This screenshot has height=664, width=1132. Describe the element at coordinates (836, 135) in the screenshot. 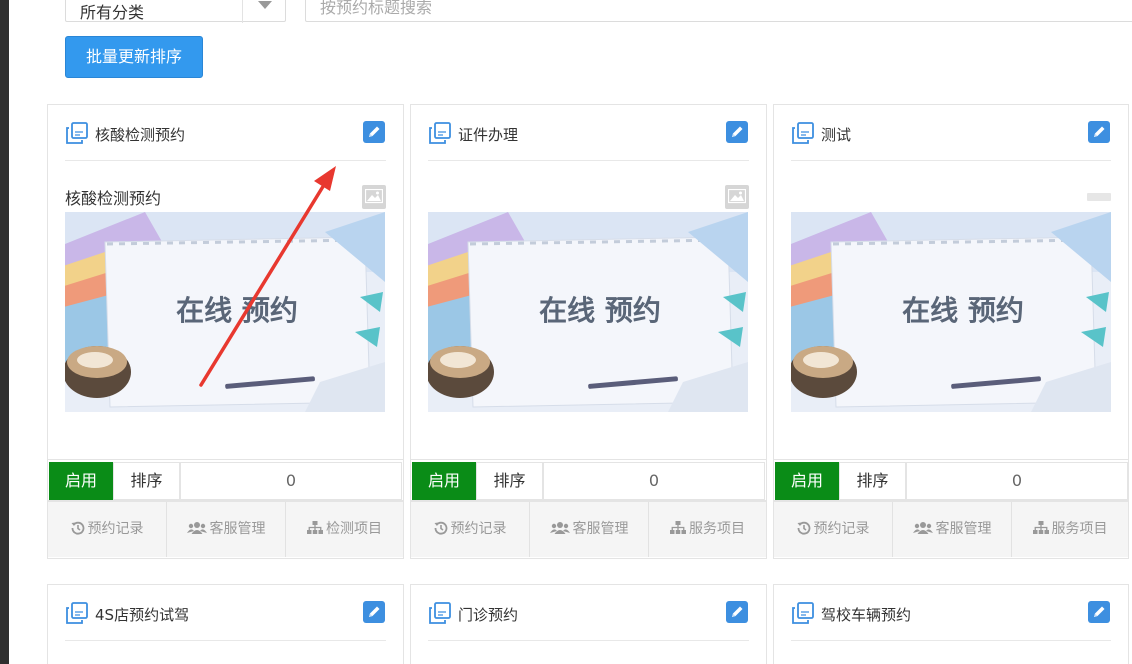

I see `card-title: 测试` at that location.